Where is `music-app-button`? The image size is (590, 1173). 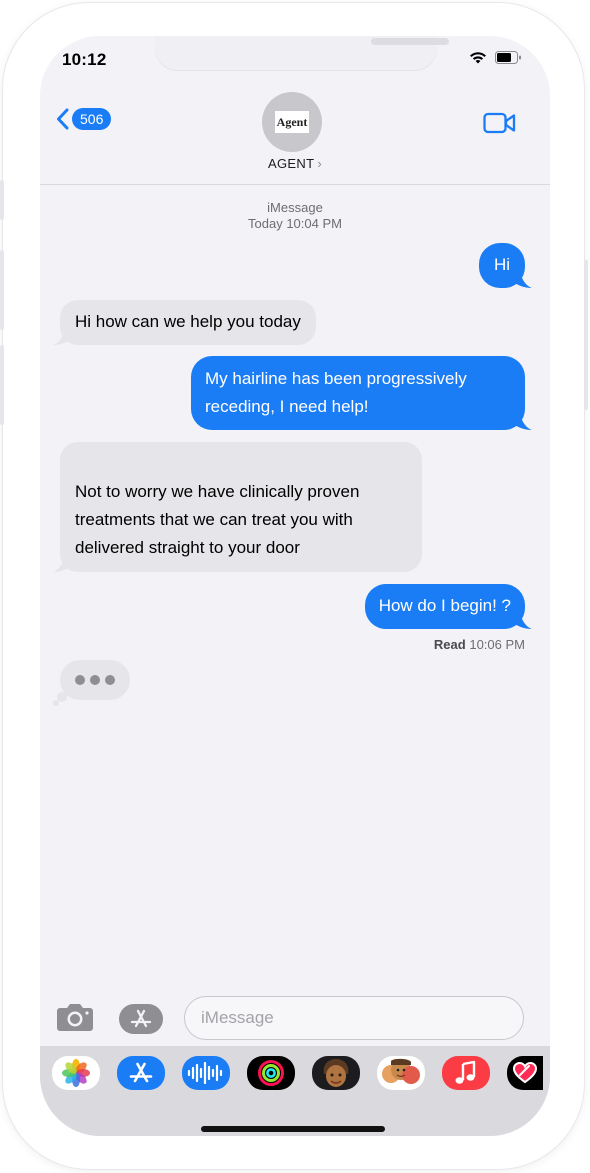 music-app-button is located at coordinates (466, 1073).